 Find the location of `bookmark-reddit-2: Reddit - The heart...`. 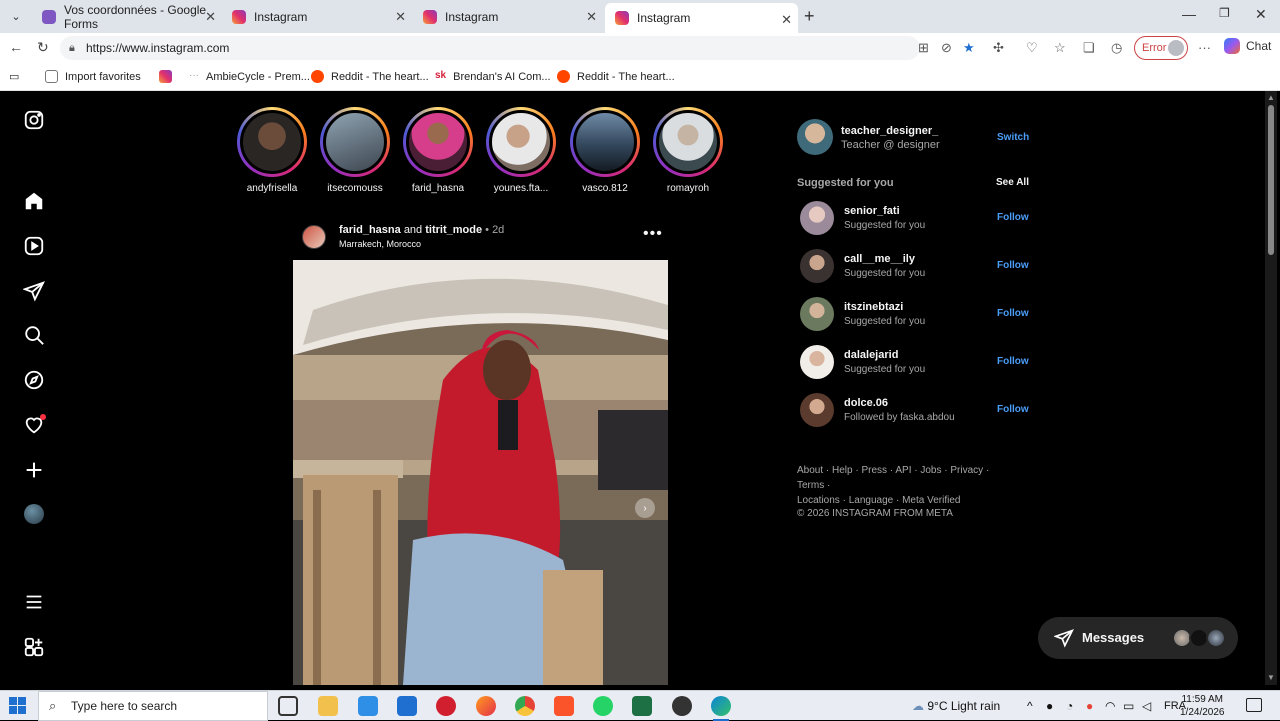

bookmark-reddit-2: Reddit - The heart... is located at coordinates (616, 76).